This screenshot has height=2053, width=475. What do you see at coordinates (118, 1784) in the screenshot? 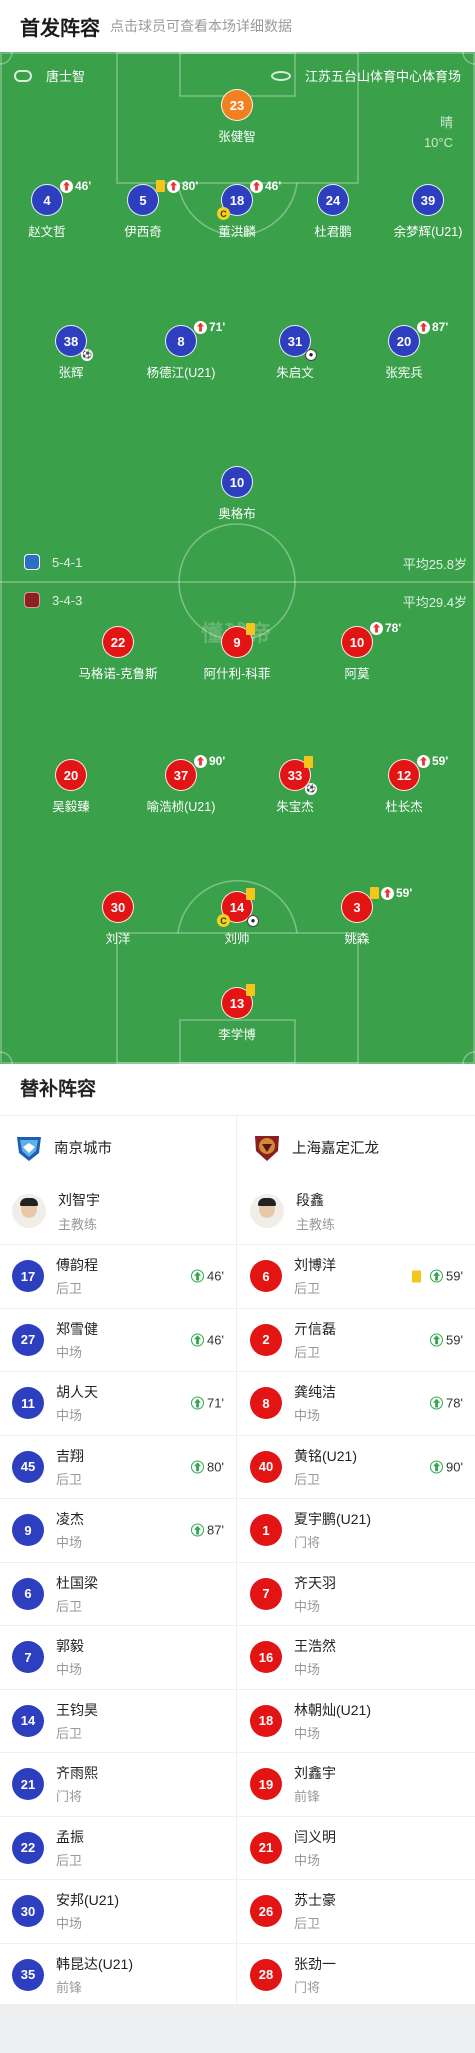
I see `sub-player-row: 21 齐雨熙 门将` at bounding box center [118, 1784].